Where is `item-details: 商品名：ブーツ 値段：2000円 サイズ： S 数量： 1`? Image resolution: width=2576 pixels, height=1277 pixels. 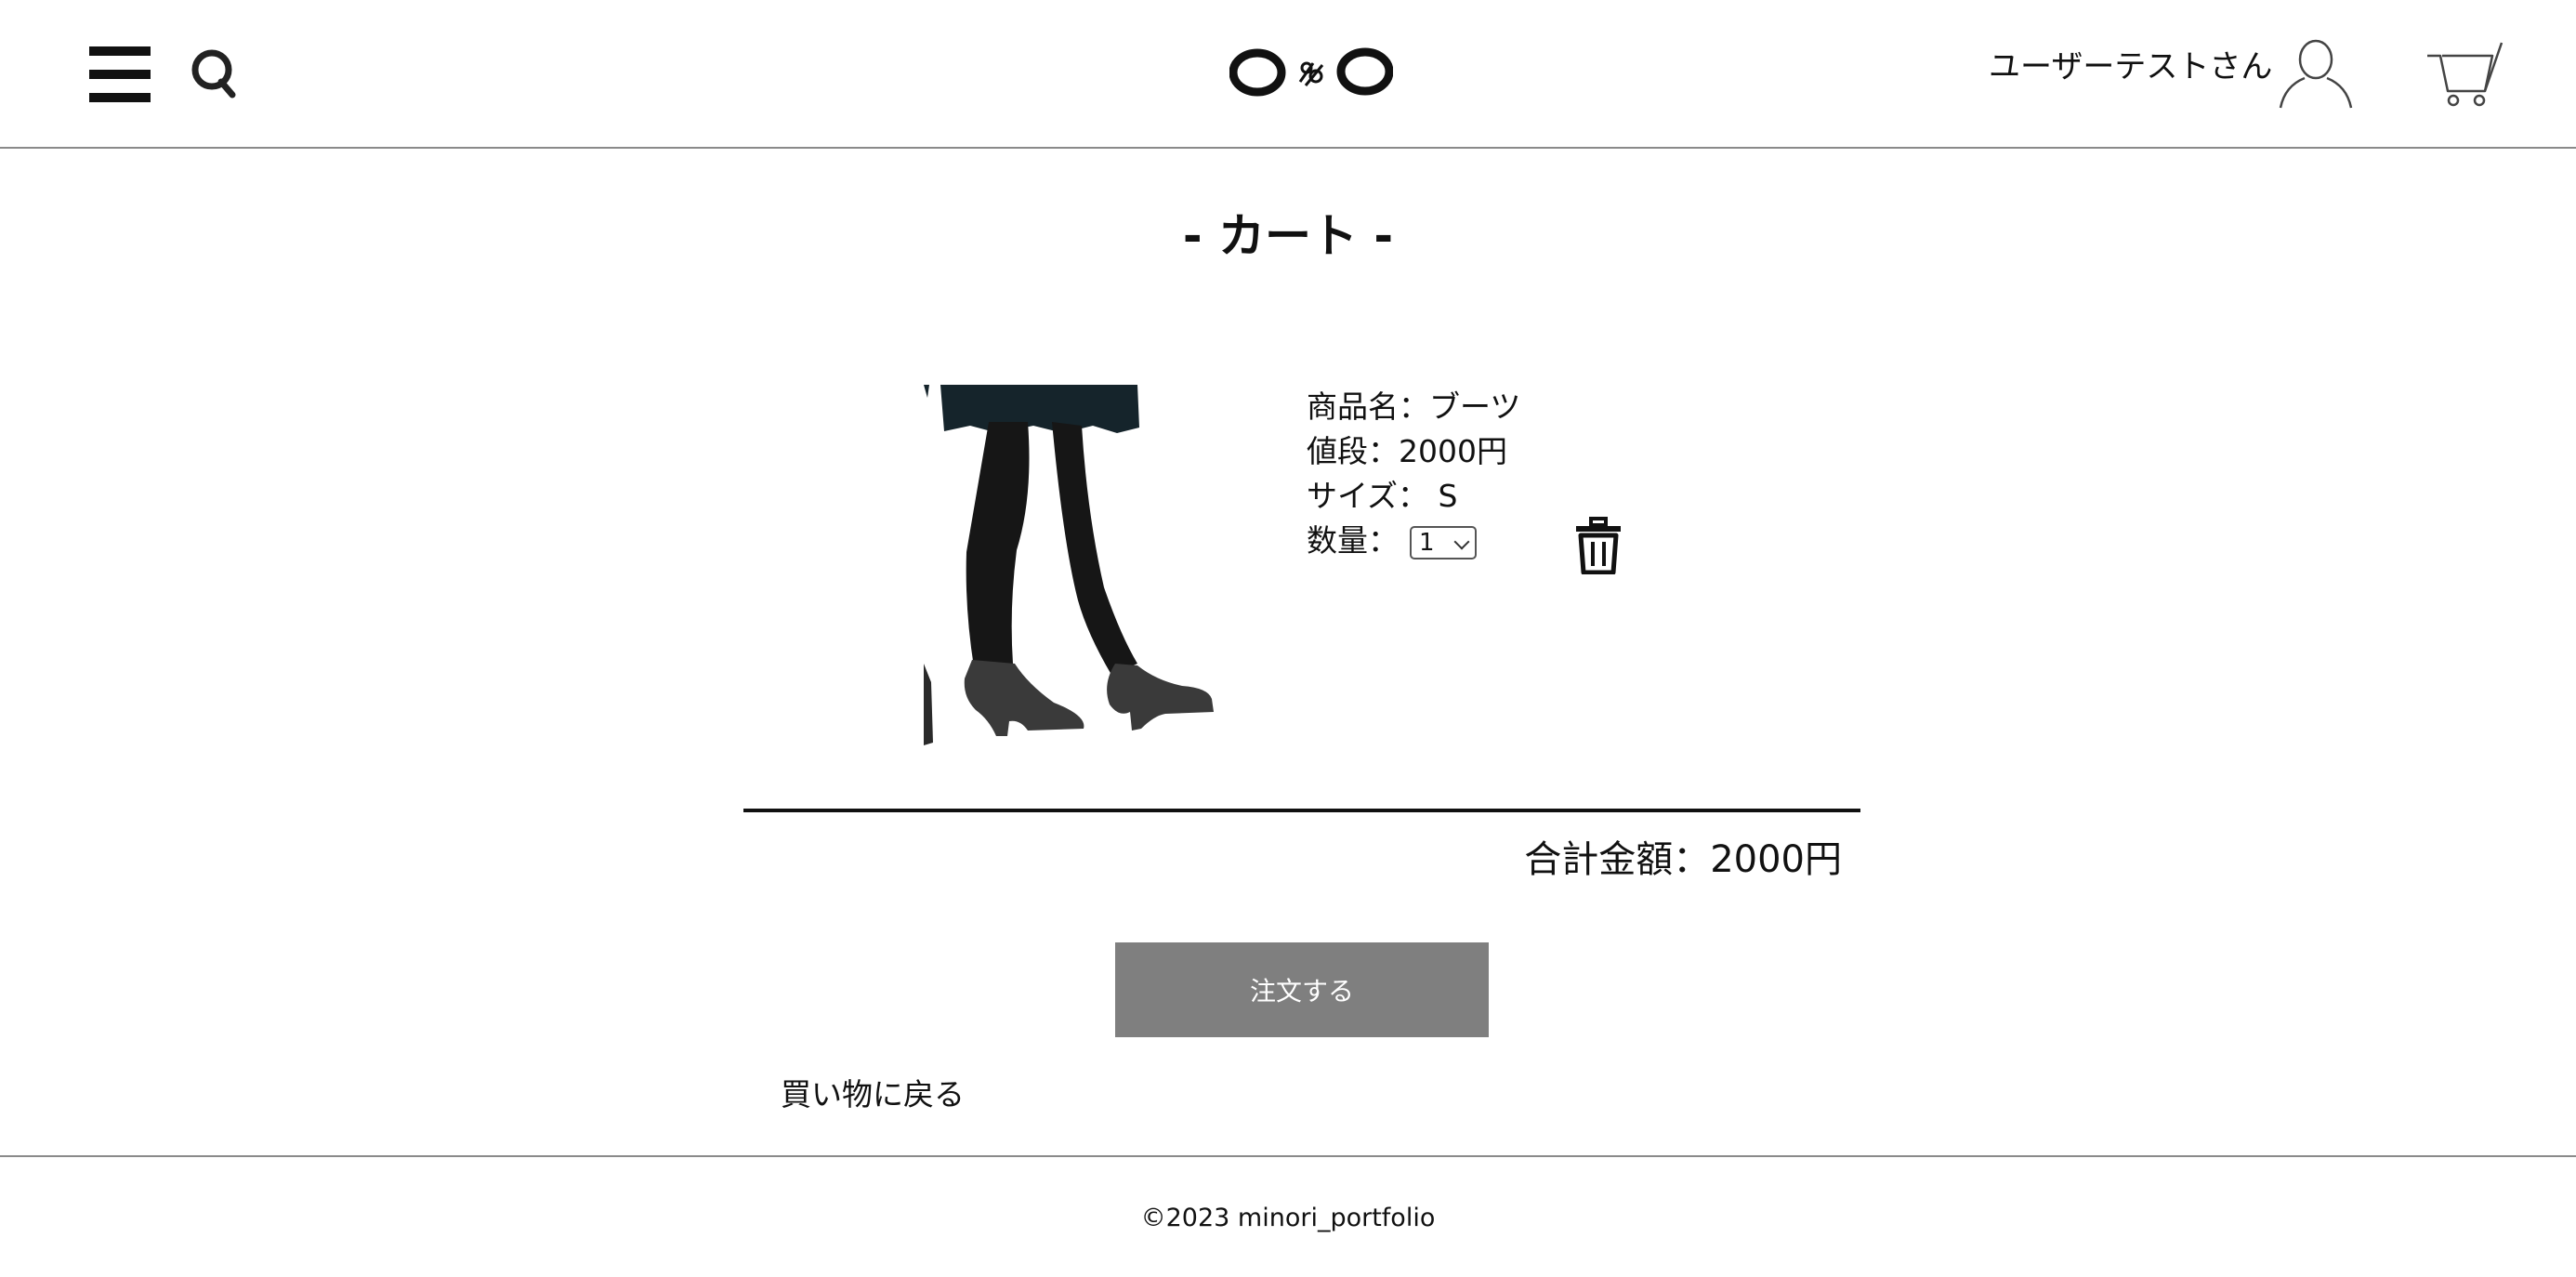 item-details: 商品名：ブーツ 値段：2000円 サイズ： S 数量： 1 is located at coordinates (1413, 474).